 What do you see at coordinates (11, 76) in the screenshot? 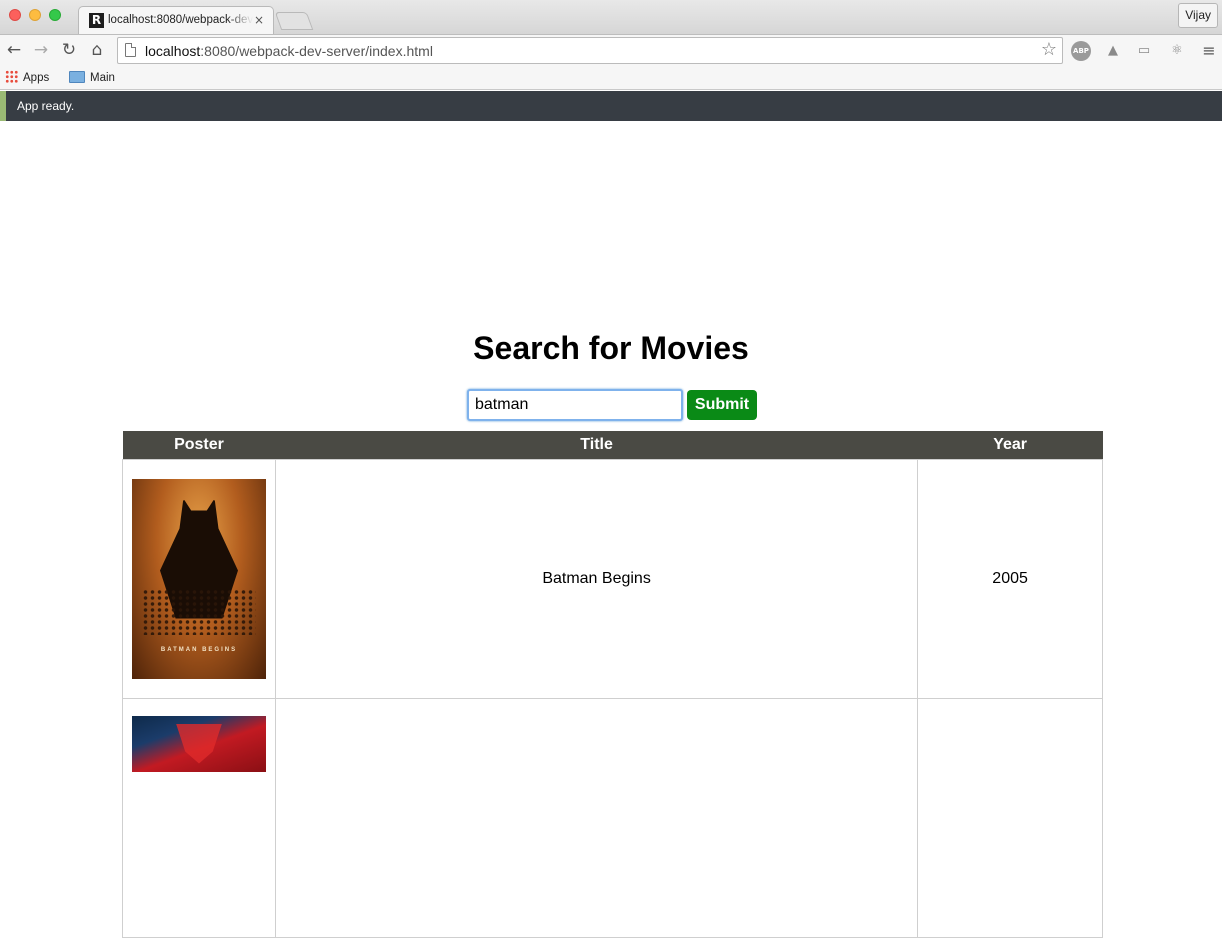
I see `apps-grid-icon` at bounding box center [11, 76].